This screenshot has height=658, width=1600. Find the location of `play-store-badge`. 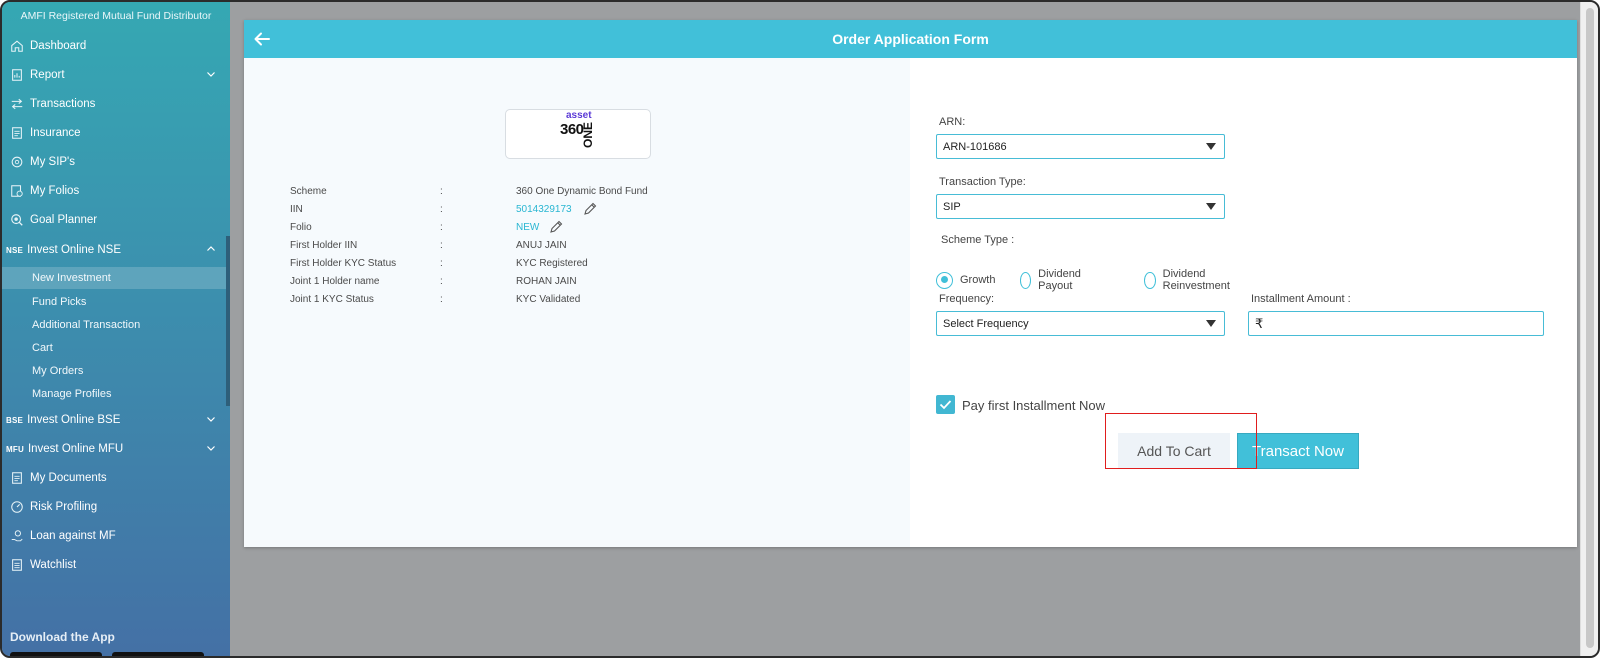

play-store-badge is located at coordinates (56, 654).